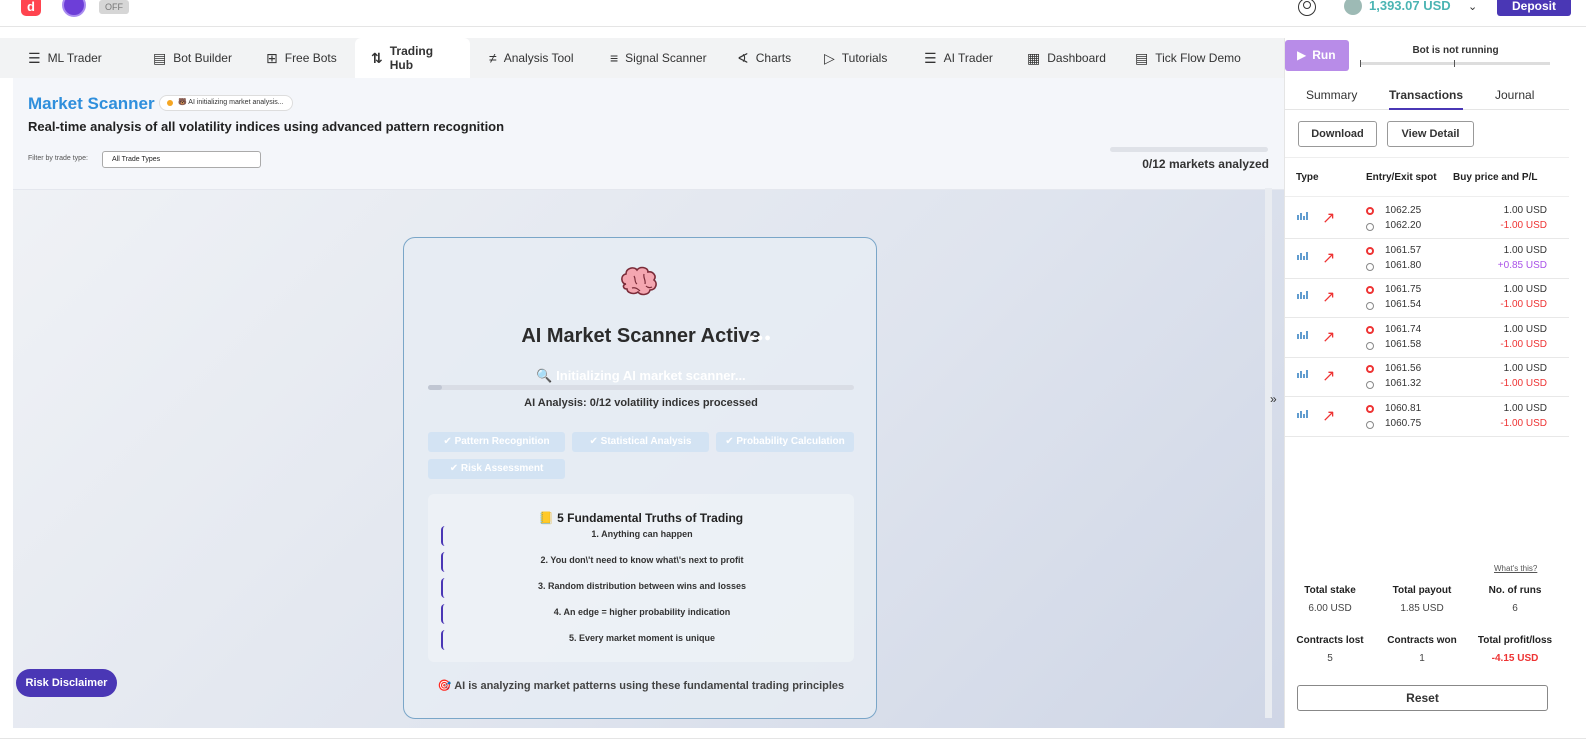 The height and width of the screenshot is (754, 1586). What do you see at coordinates (493, 58) in the screenshot?
I see `candles-icon: ≠` at bounding box center [493, 58].